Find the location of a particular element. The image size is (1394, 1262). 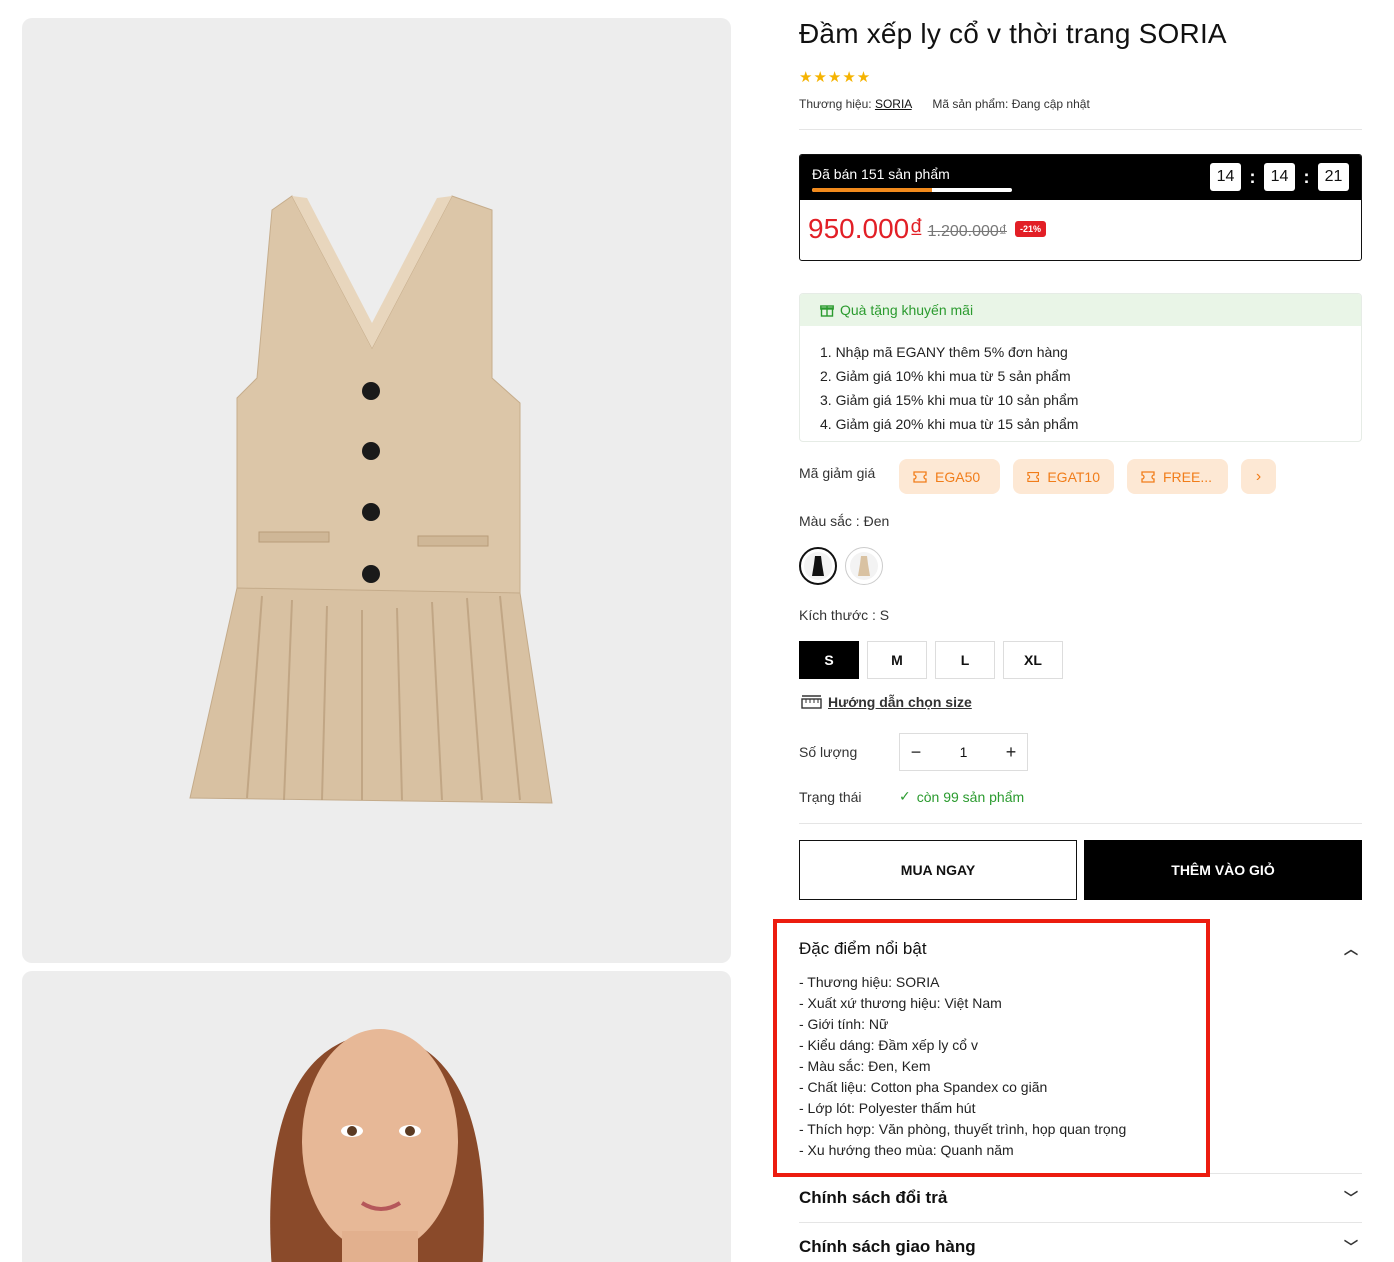

dress-illustration is located at coordinates (371, 499).